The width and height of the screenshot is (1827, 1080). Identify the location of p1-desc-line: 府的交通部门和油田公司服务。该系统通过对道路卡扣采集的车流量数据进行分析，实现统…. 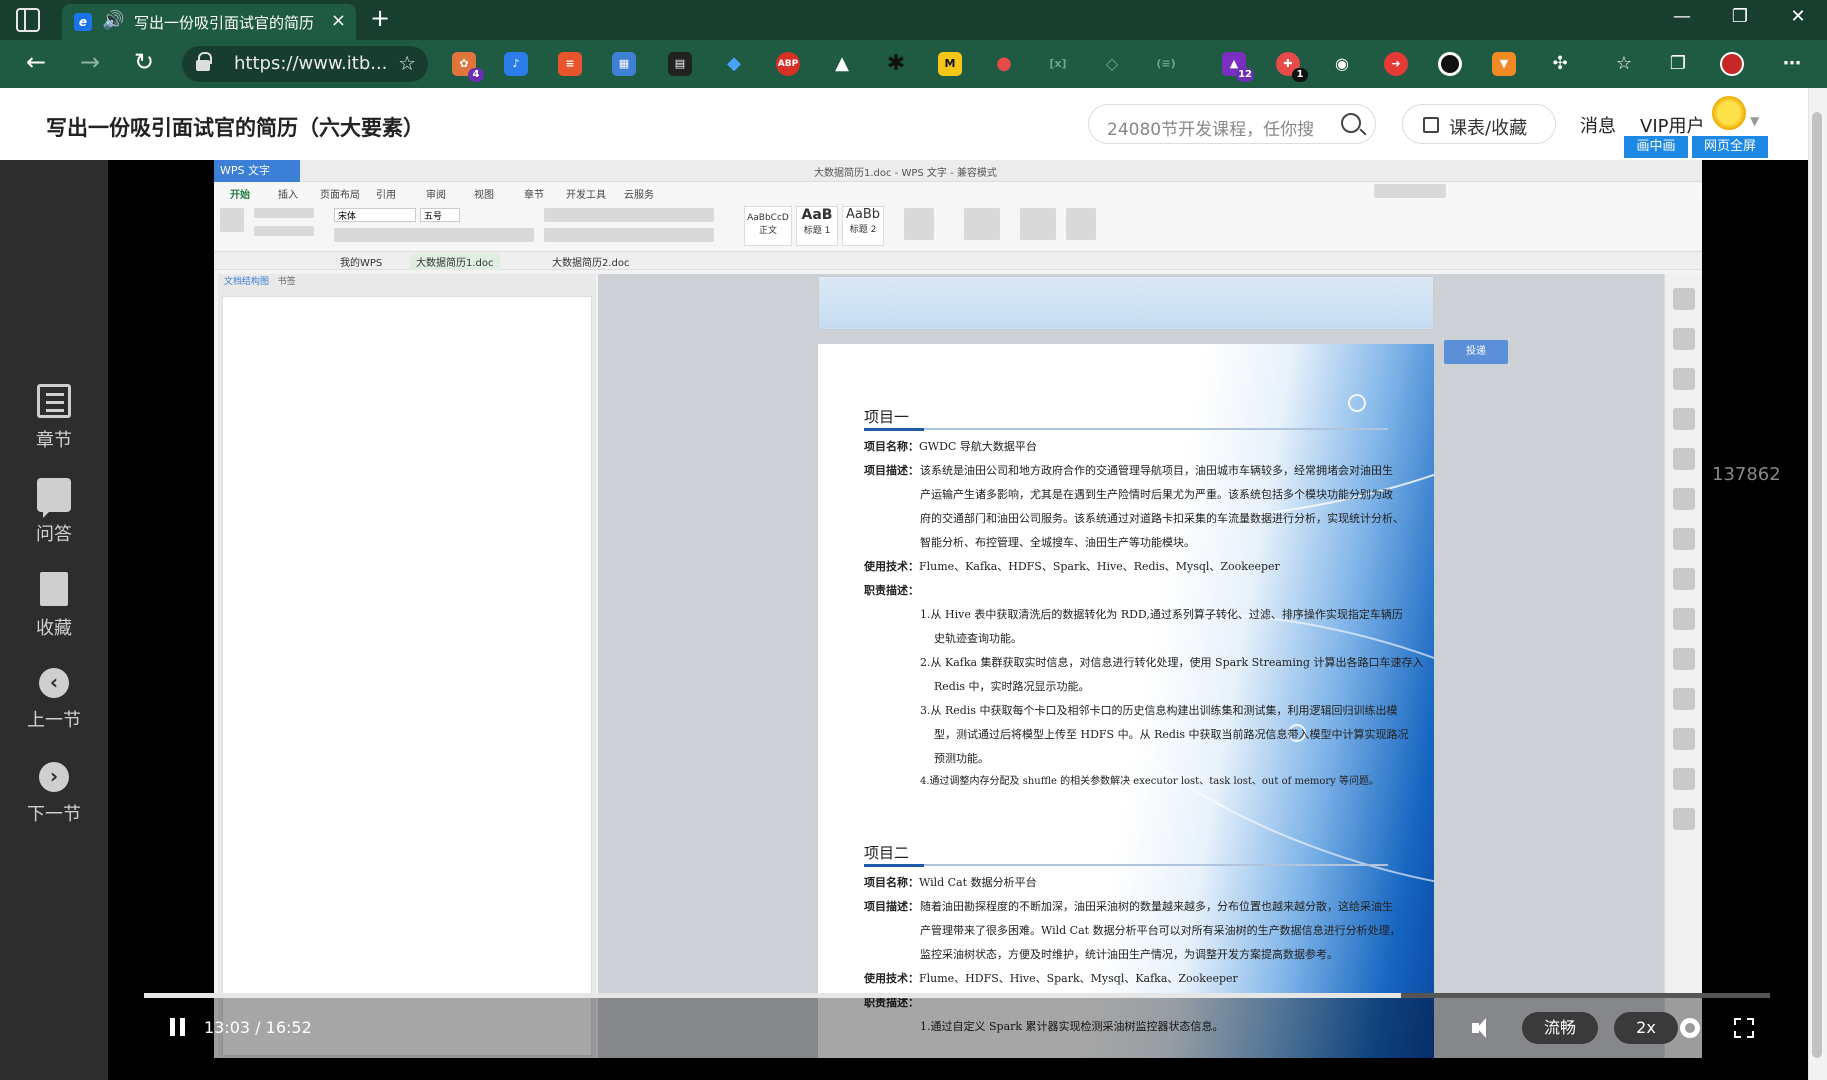
(1162, 518).